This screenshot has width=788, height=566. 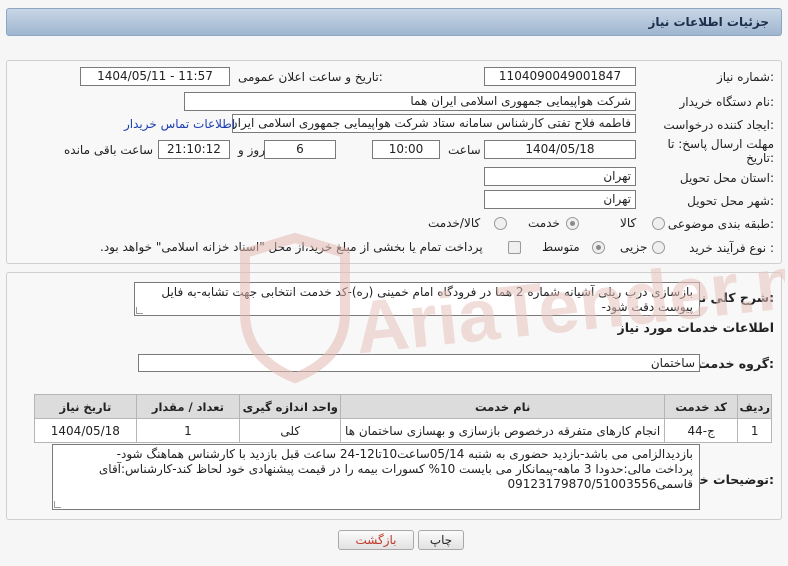 I want to click on category-option-service: خدمت, so click(x=544, y=223).